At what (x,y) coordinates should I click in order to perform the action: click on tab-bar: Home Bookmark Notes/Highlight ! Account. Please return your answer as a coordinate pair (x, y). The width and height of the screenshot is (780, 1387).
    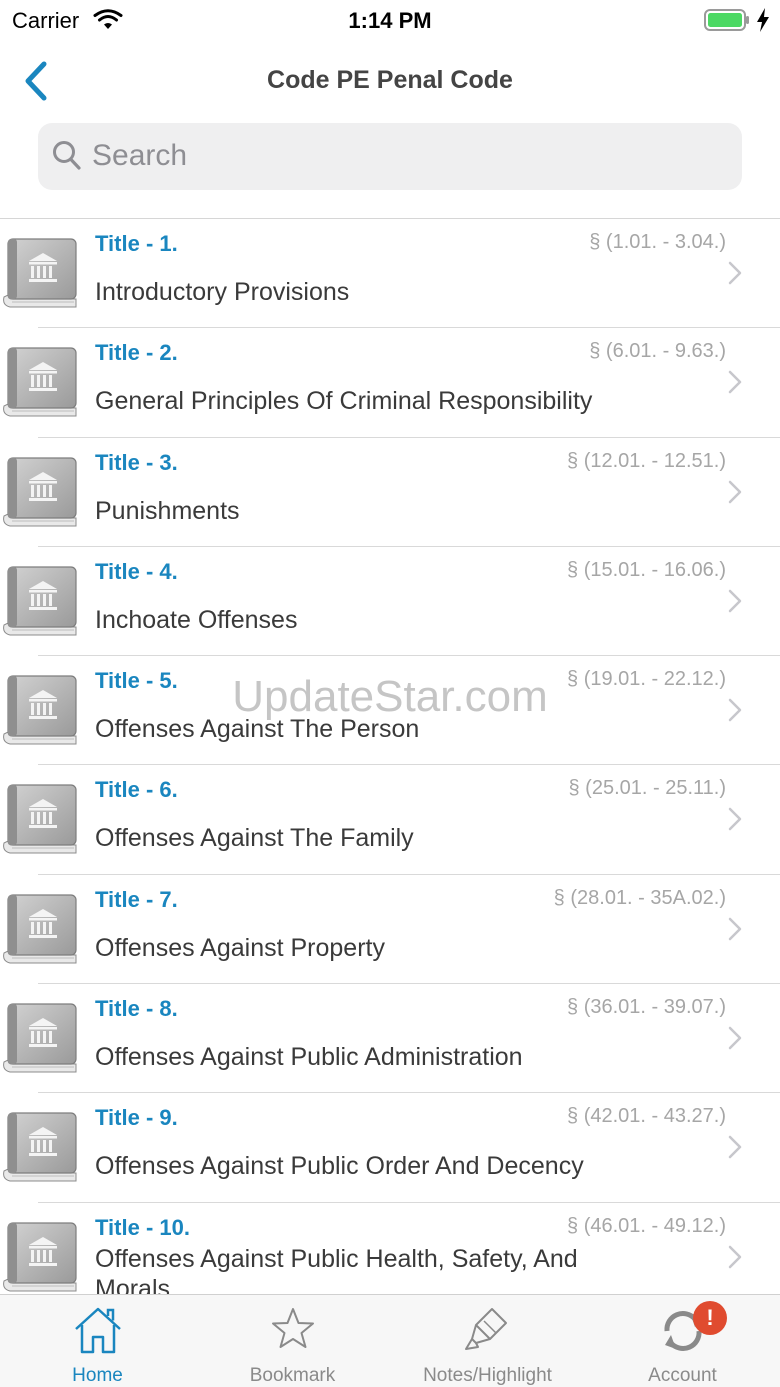
    Looking at the image, I should click on (390, 1340).